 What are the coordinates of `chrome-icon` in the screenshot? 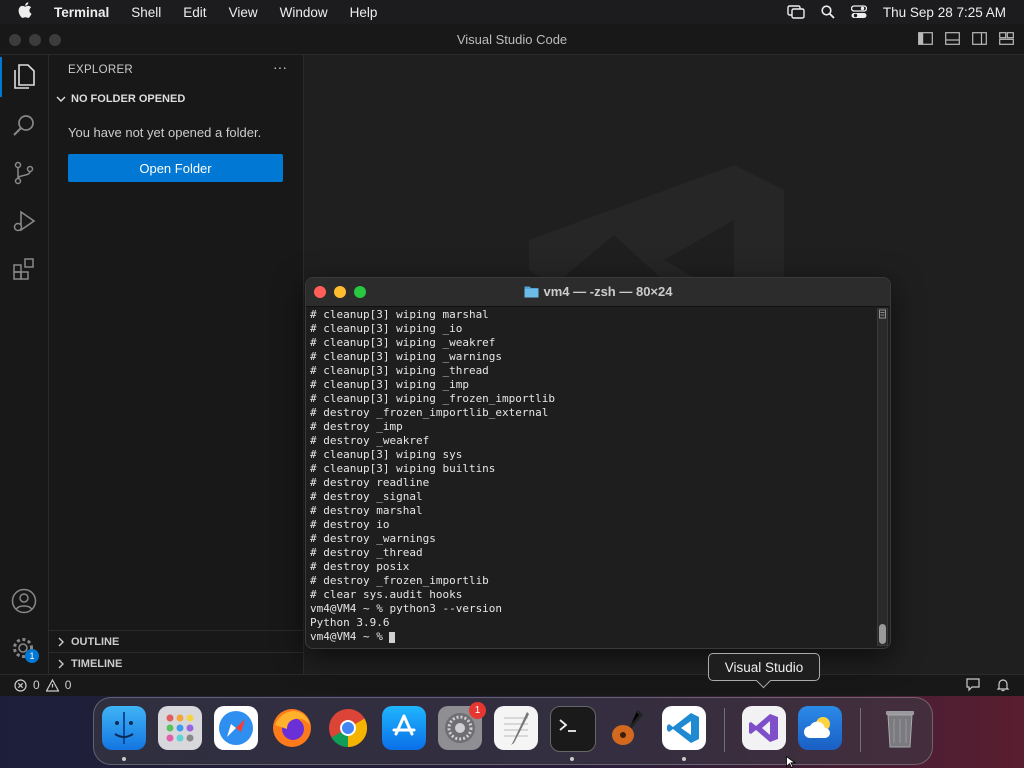 It's located at (348, 728).